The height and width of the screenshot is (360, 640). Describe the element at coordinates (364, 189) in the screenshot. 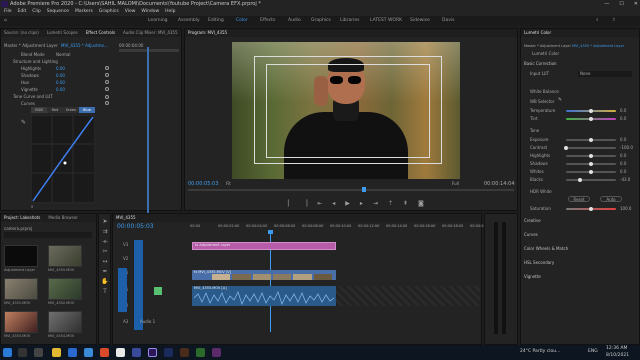

I see `program-playhead` at that location.